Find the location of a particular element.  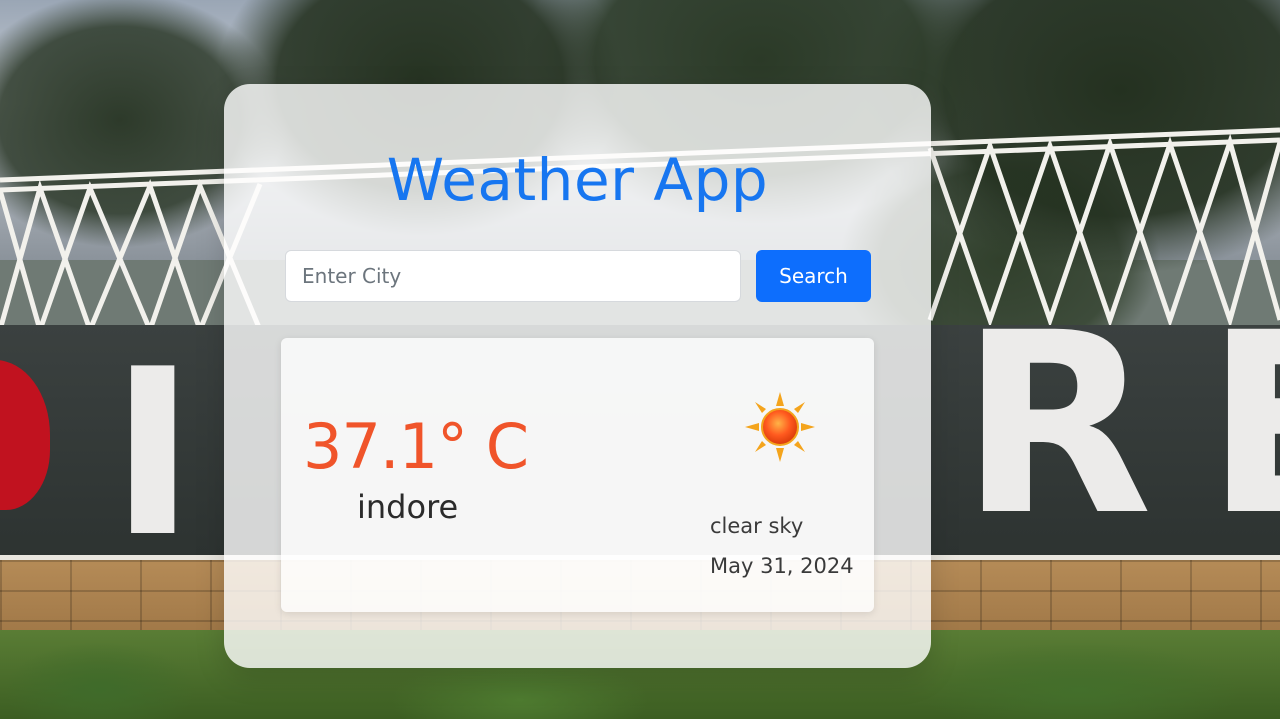

background-letter: I is located at coordinates (153, 454).